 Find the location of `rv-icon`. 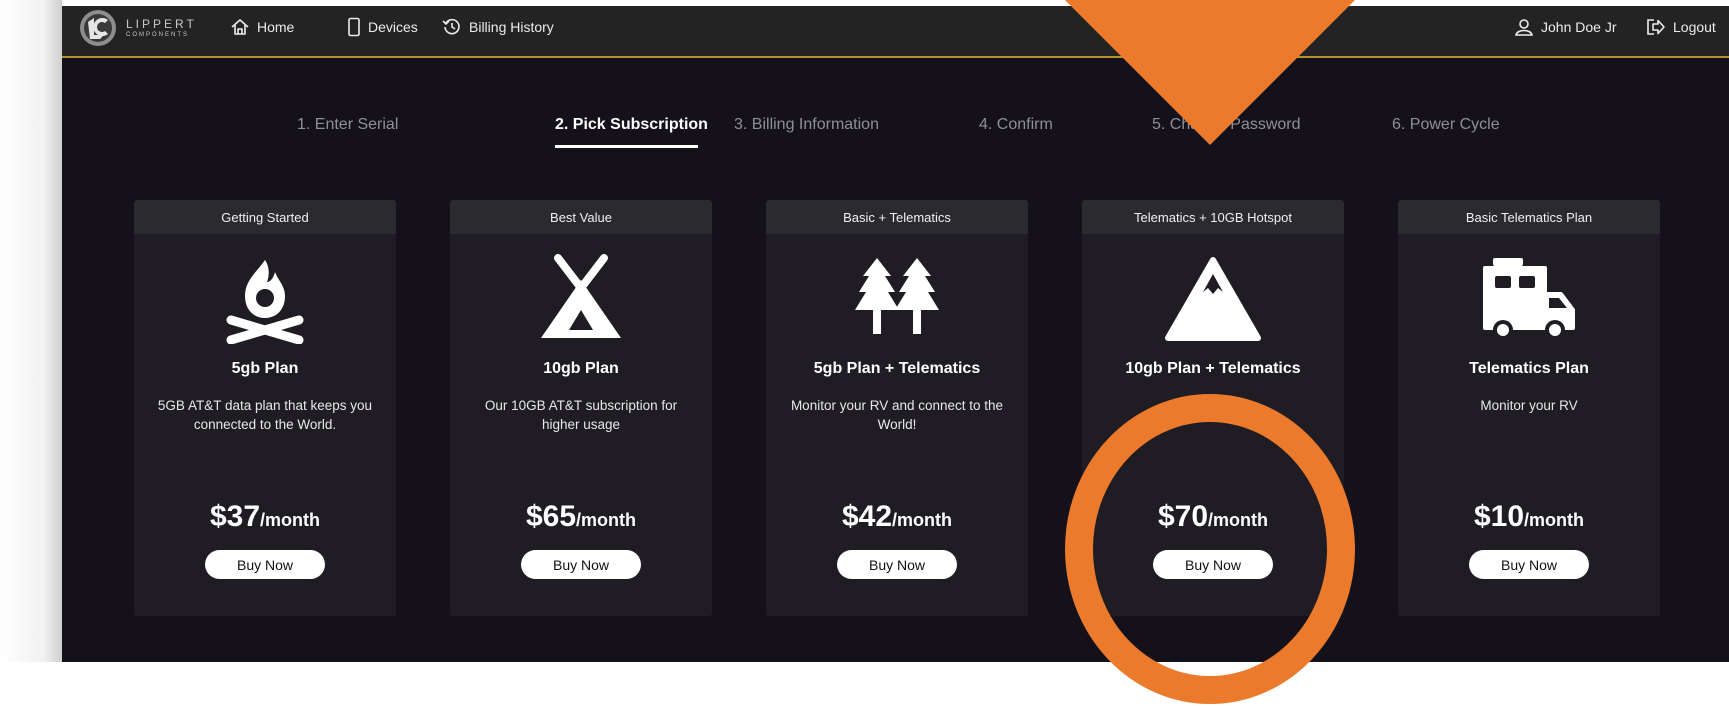

rv-icon is located at coordinates (1529, 299).